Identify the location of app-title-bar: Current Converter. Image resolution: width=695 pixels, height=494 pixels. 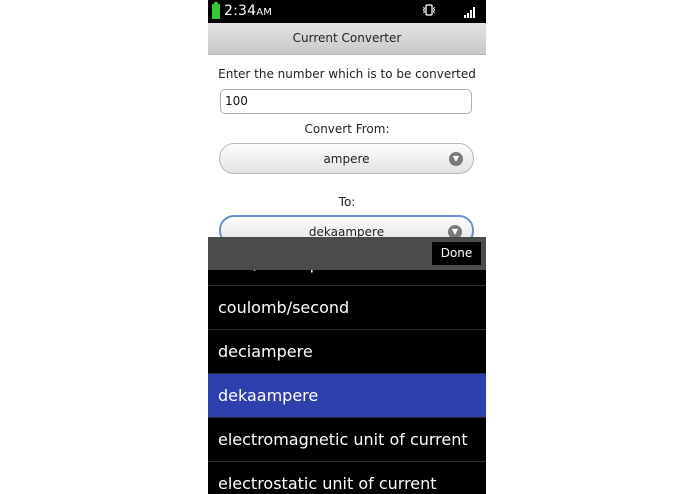
(347, 39).